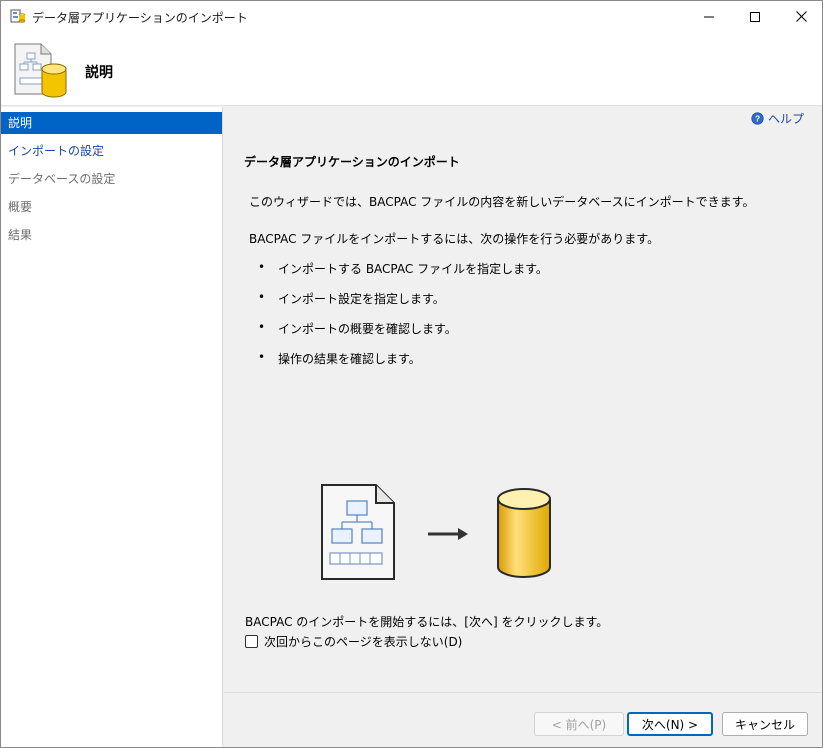  I want to click on next-button: 次へ(N) >, so click(670, 724).